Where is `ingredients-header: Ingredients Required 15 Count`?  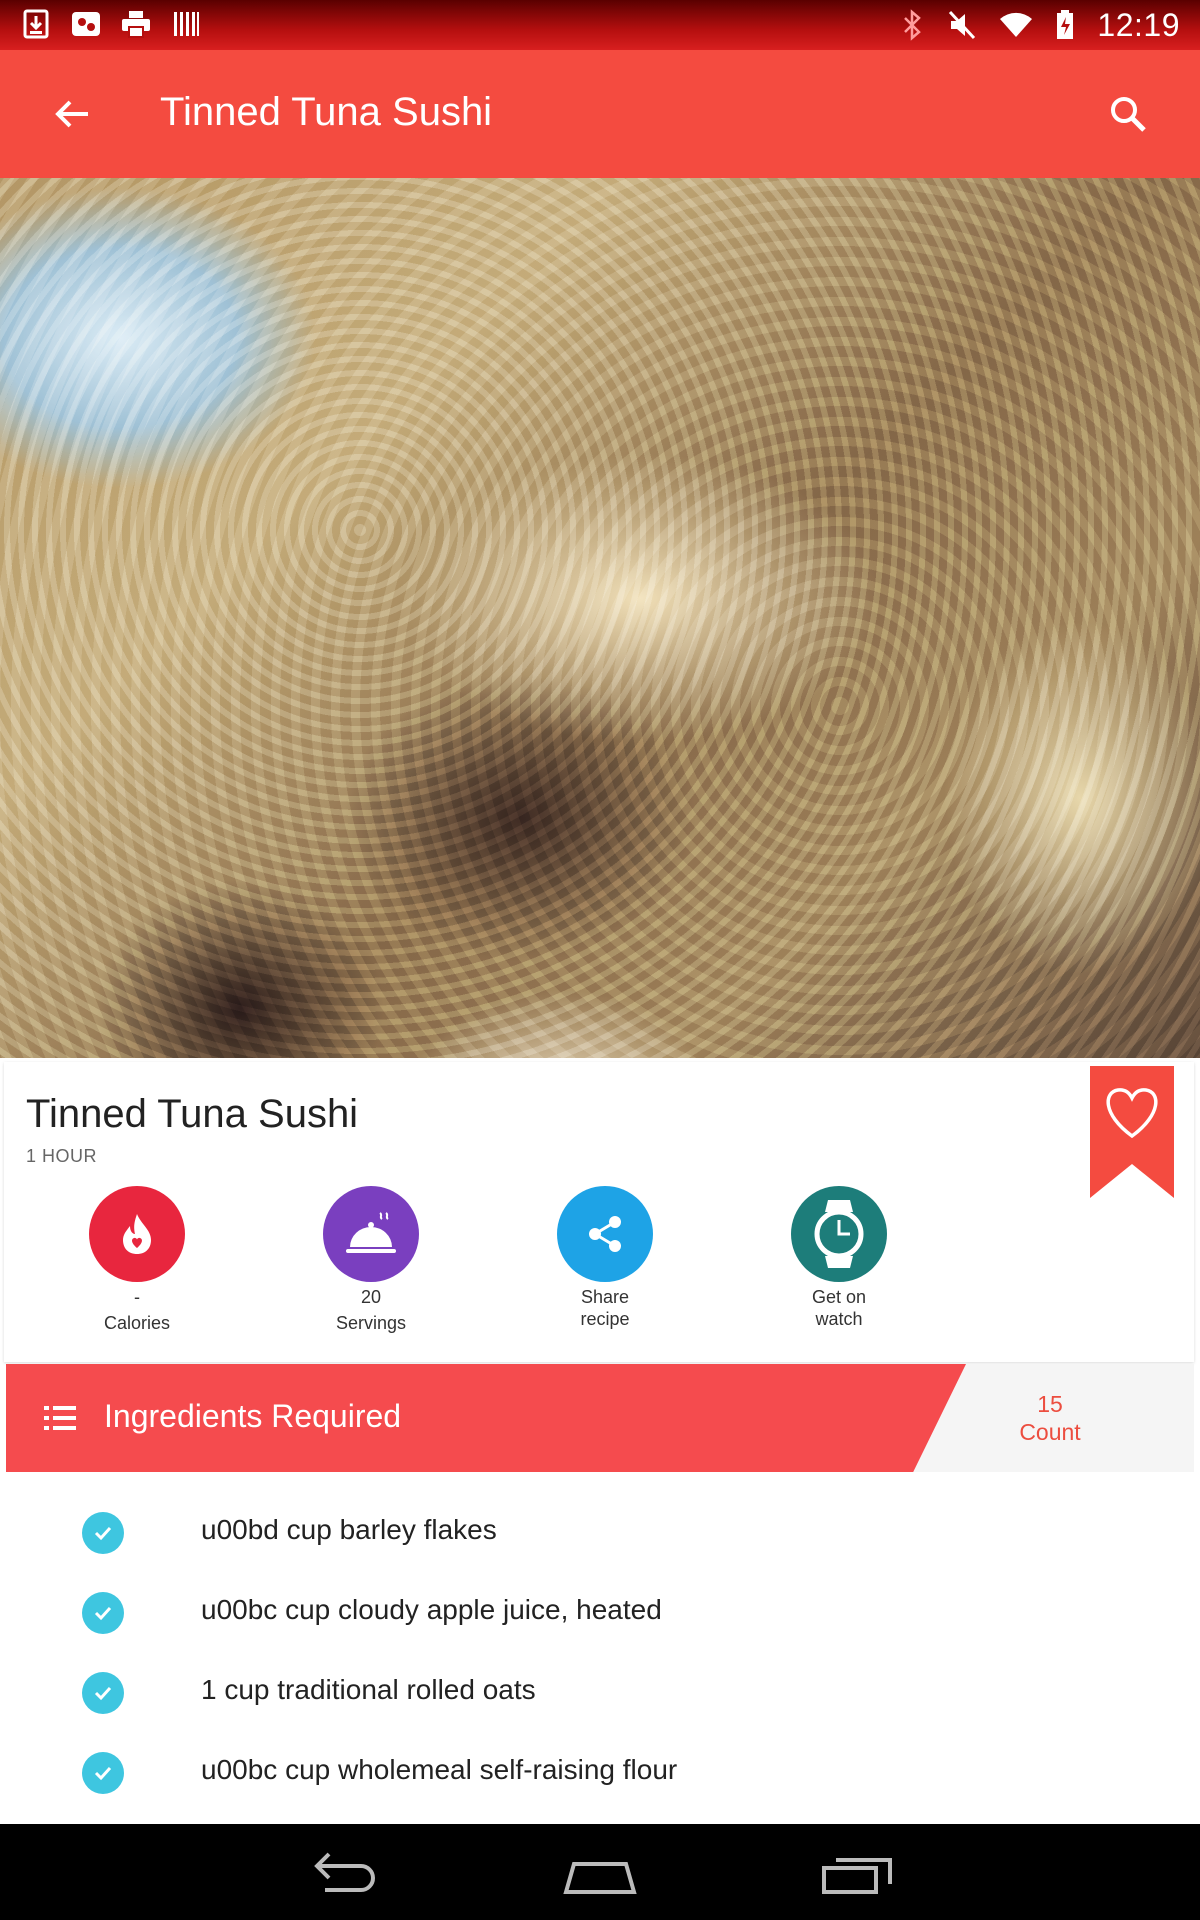
ingredients-header: Ingredients Required 15 Count is located at coordinates (600, 1418).